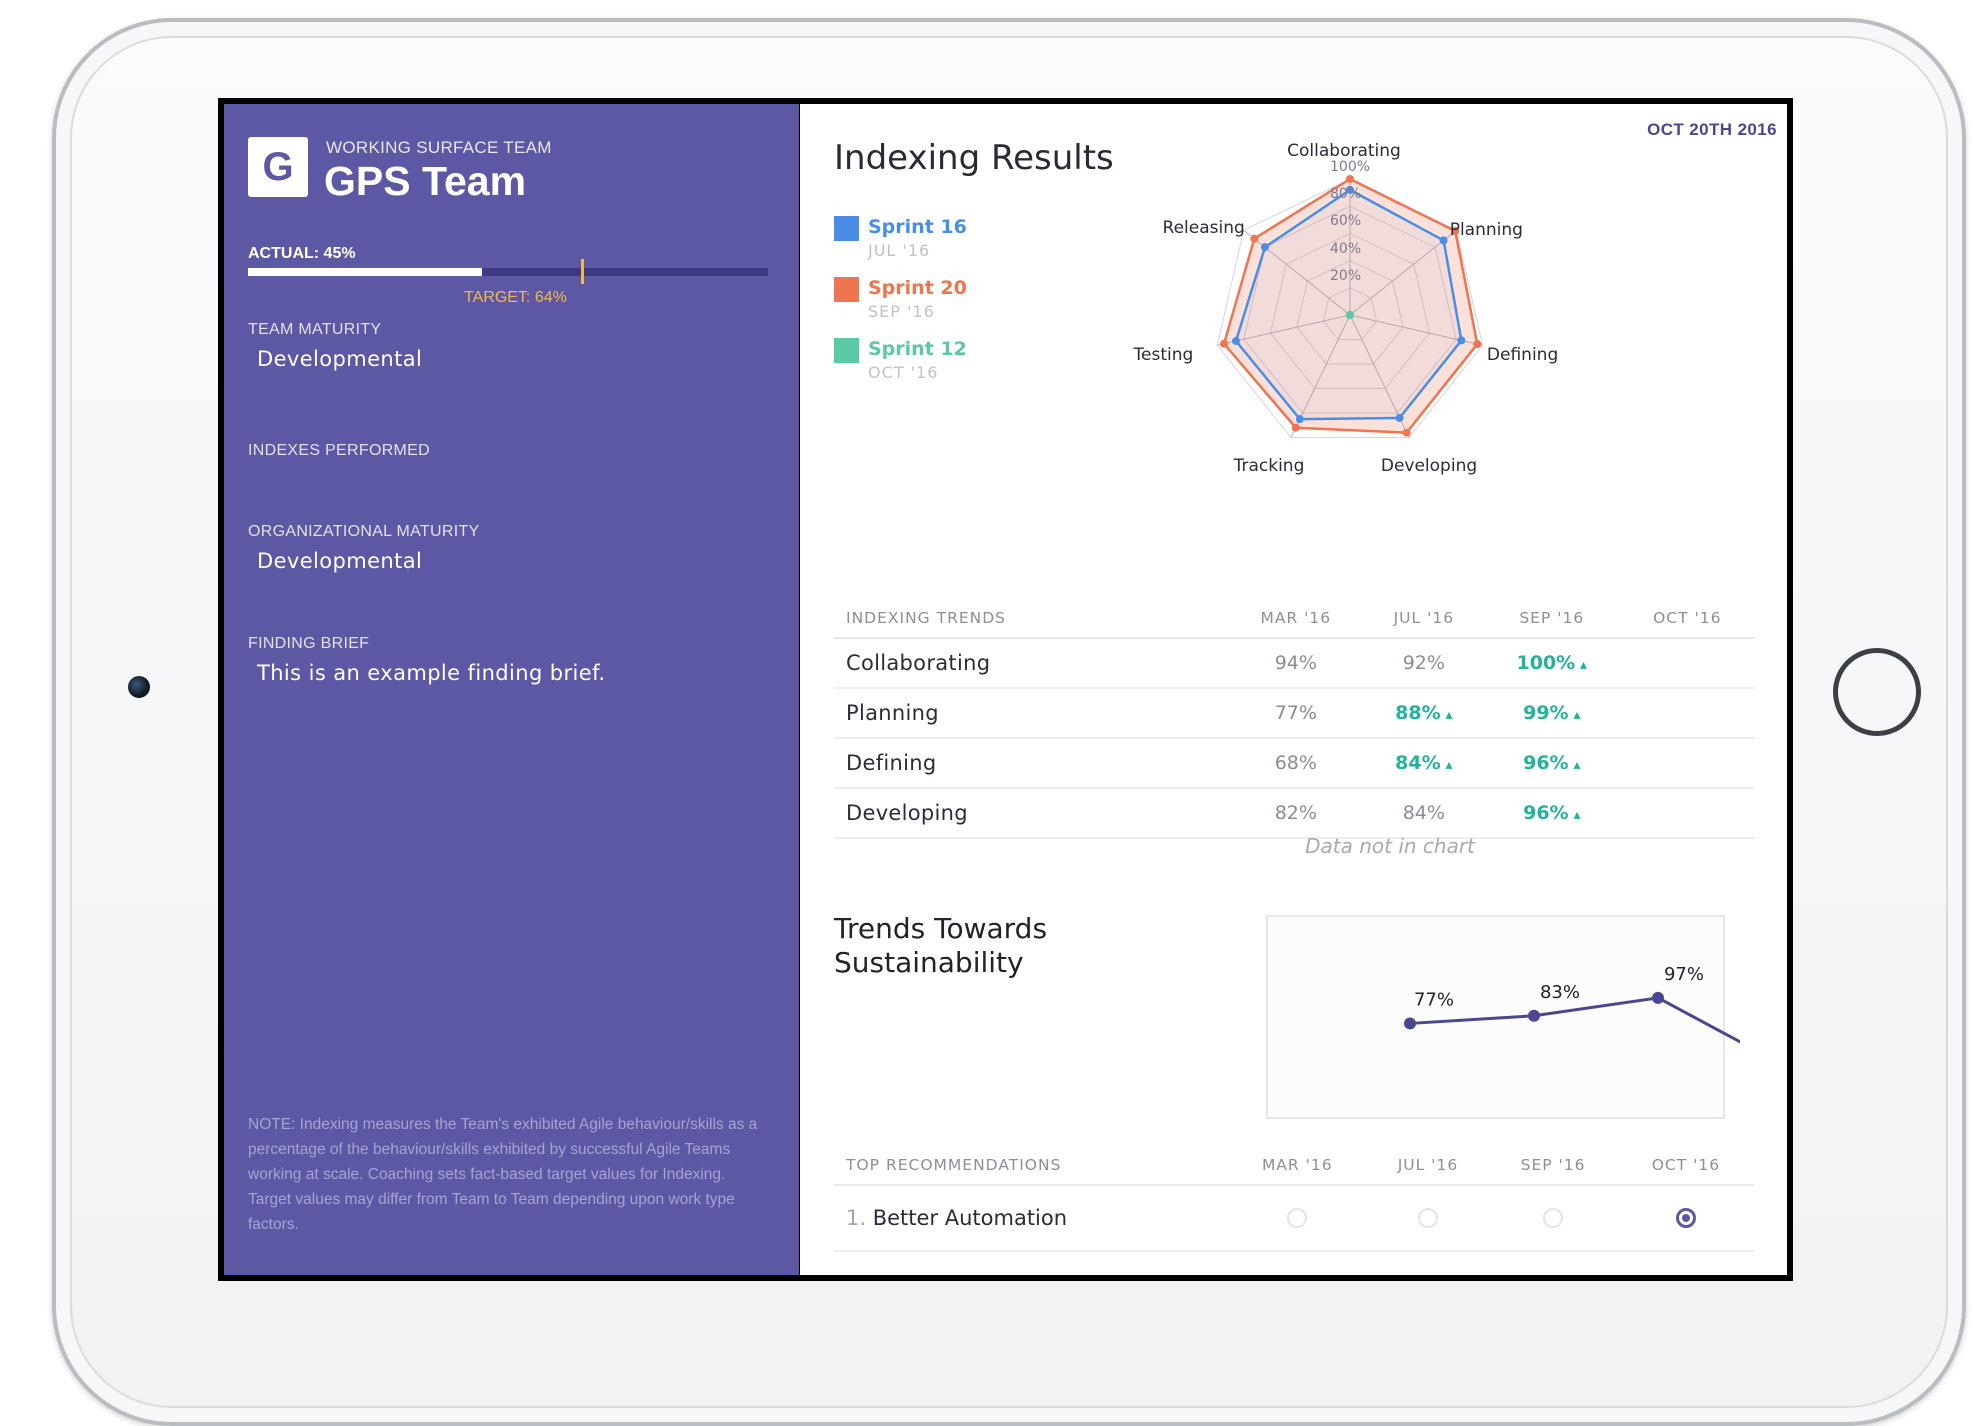 This screenshot has height=1426, width=1974. I want to click on table-row: Defining68%84%96%, so click(1294, 763).